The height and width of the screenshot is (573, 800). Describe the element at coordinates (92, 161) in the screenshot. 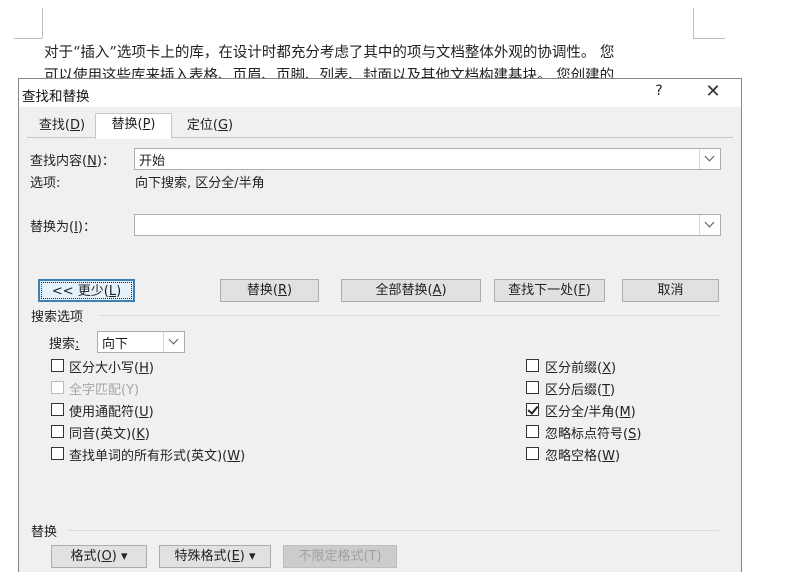

I see `find-what-accesskey: N` at that location.